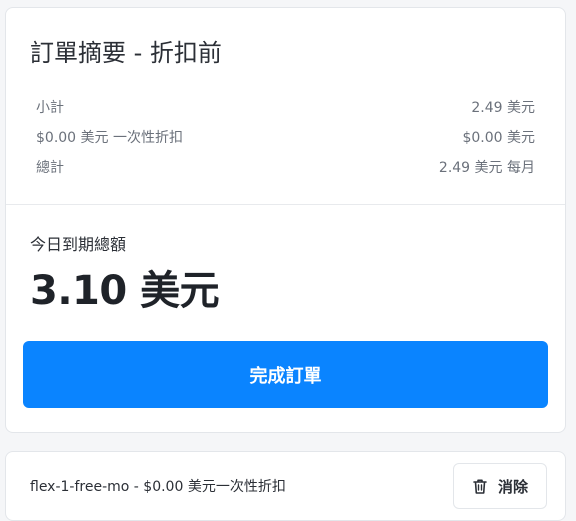 This screenshot has width=576, height=521. Describe the element at coordinates (50, 168) in the screenshot. I see `total-label: 總計` at that location.